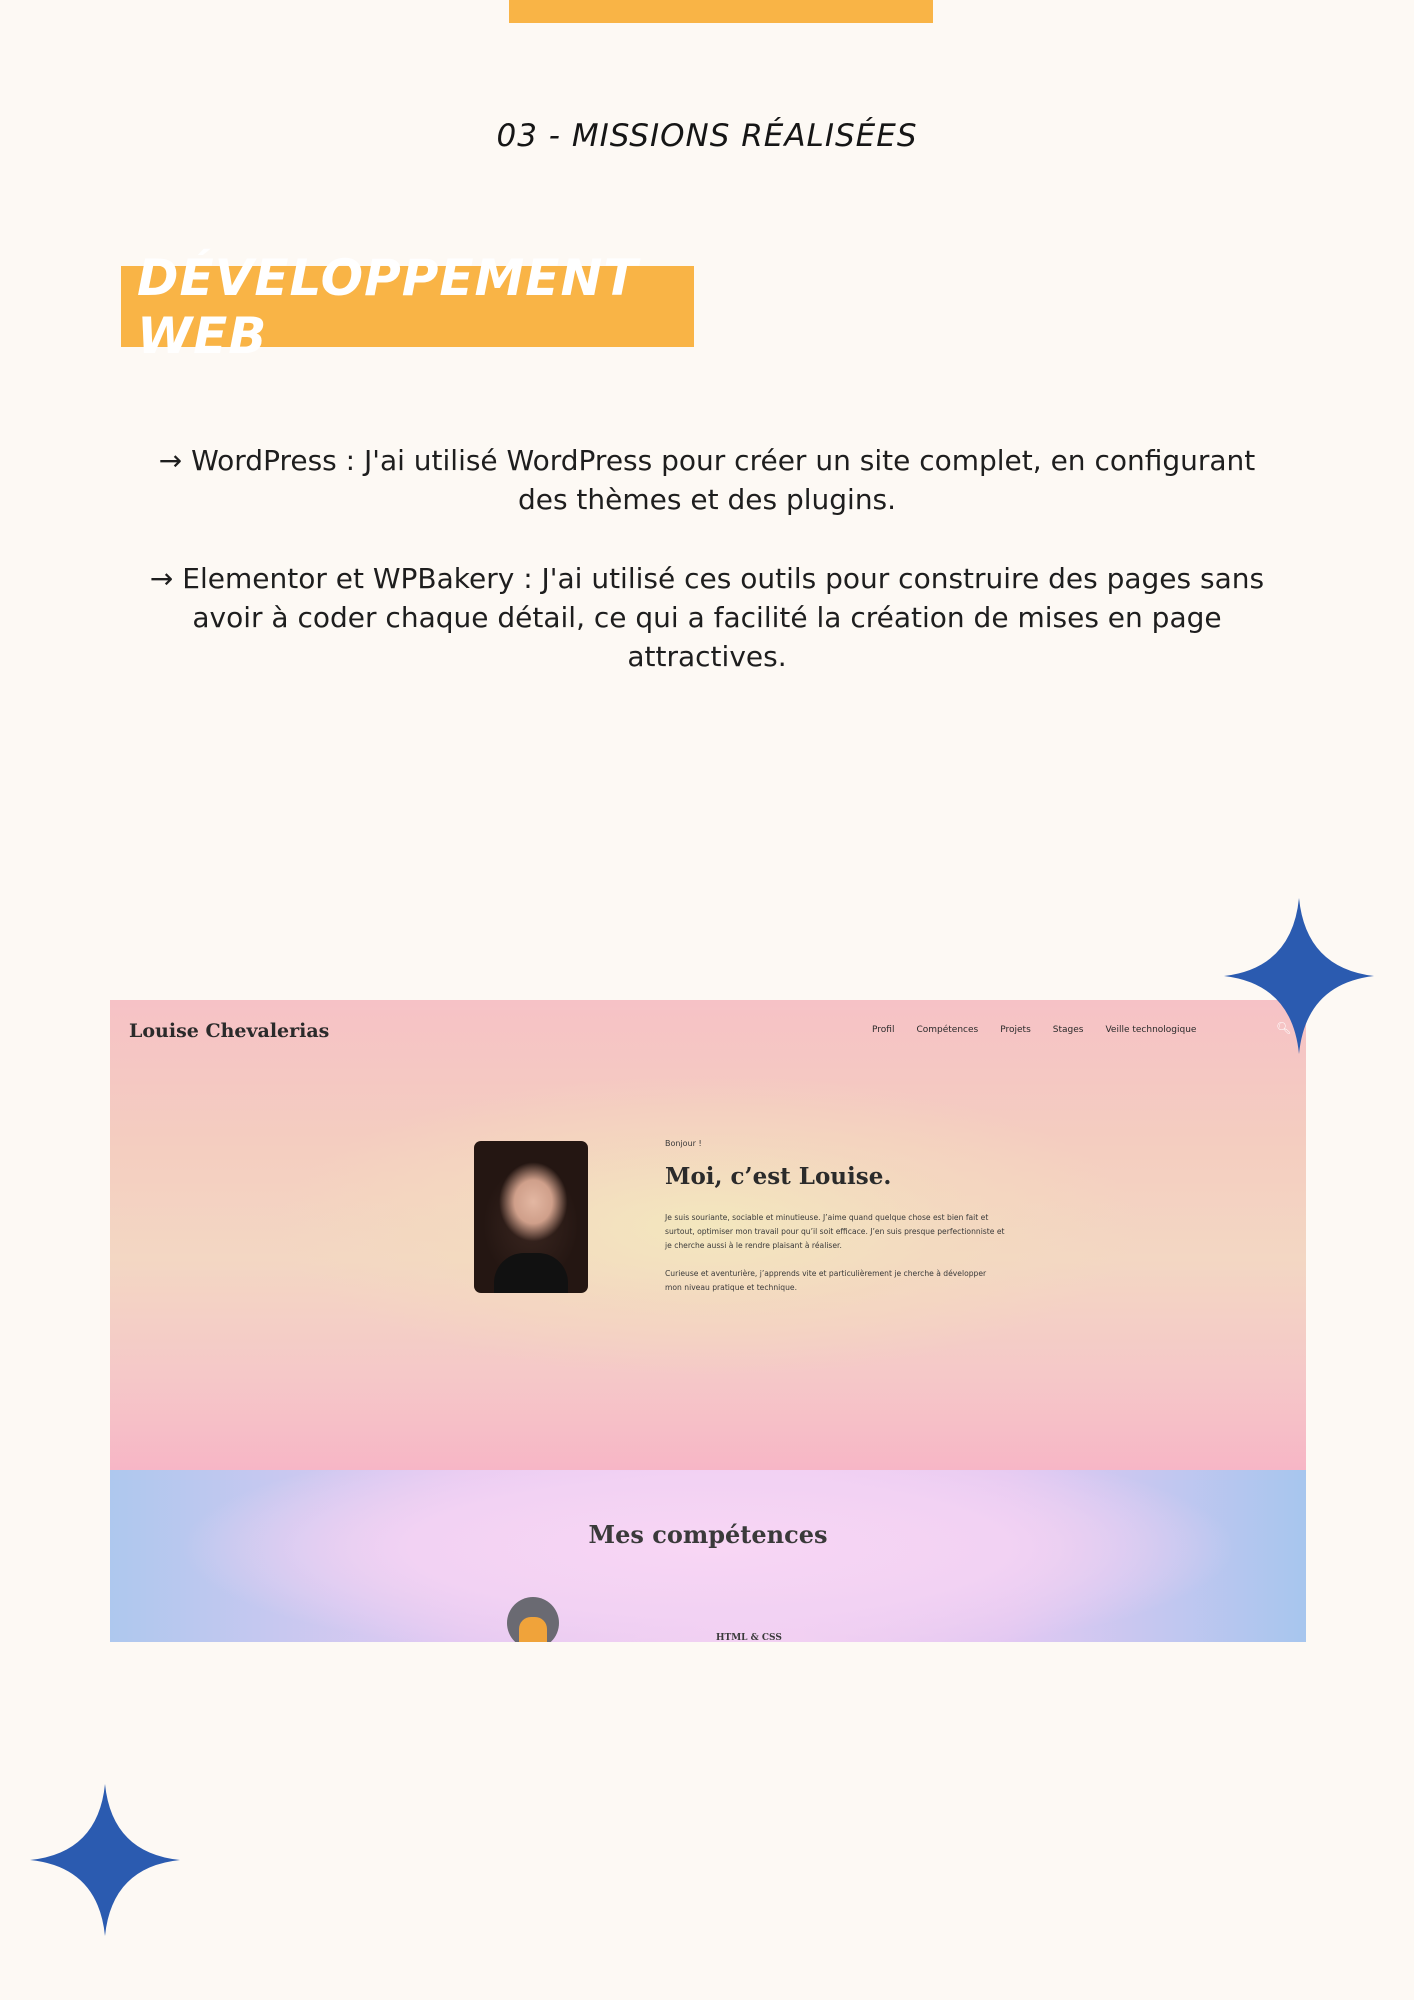 The height and width of the screenshot is (2000, 1414). Describe the element at coordinates (721, 11) in the screenshot. I see `top-accent-bar` at that location.